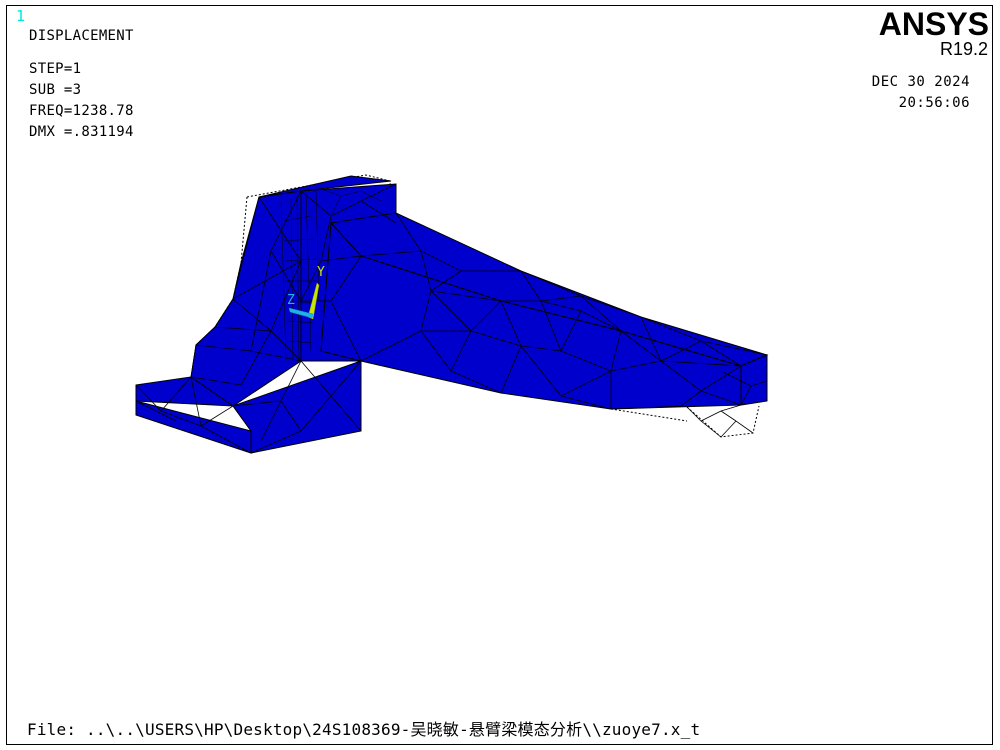 The height and width of the screenshot is (750, 1000). Describe the element at coordinates (291, 300) in the screenshot. I see `triad-z-label: Z` at that location.